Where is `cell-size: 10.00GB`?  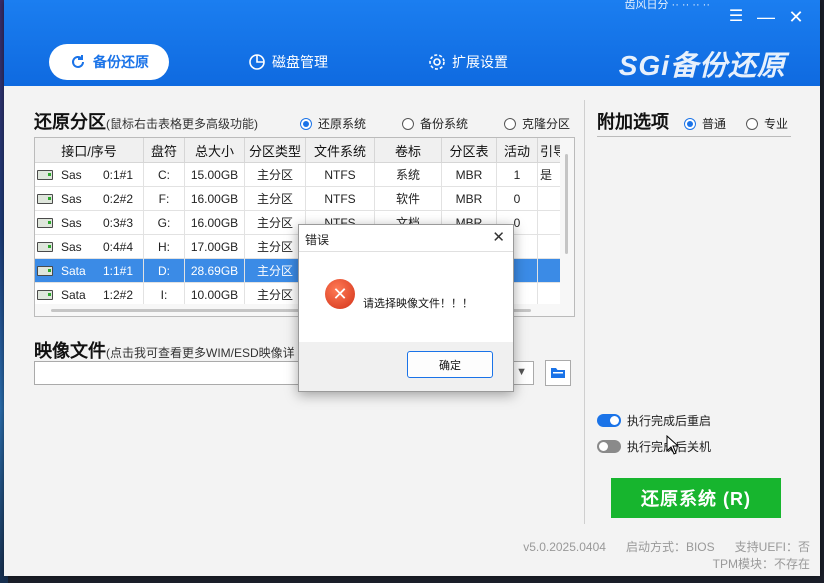
cell-size: 10.00GB is located at coordinates (214, 294).